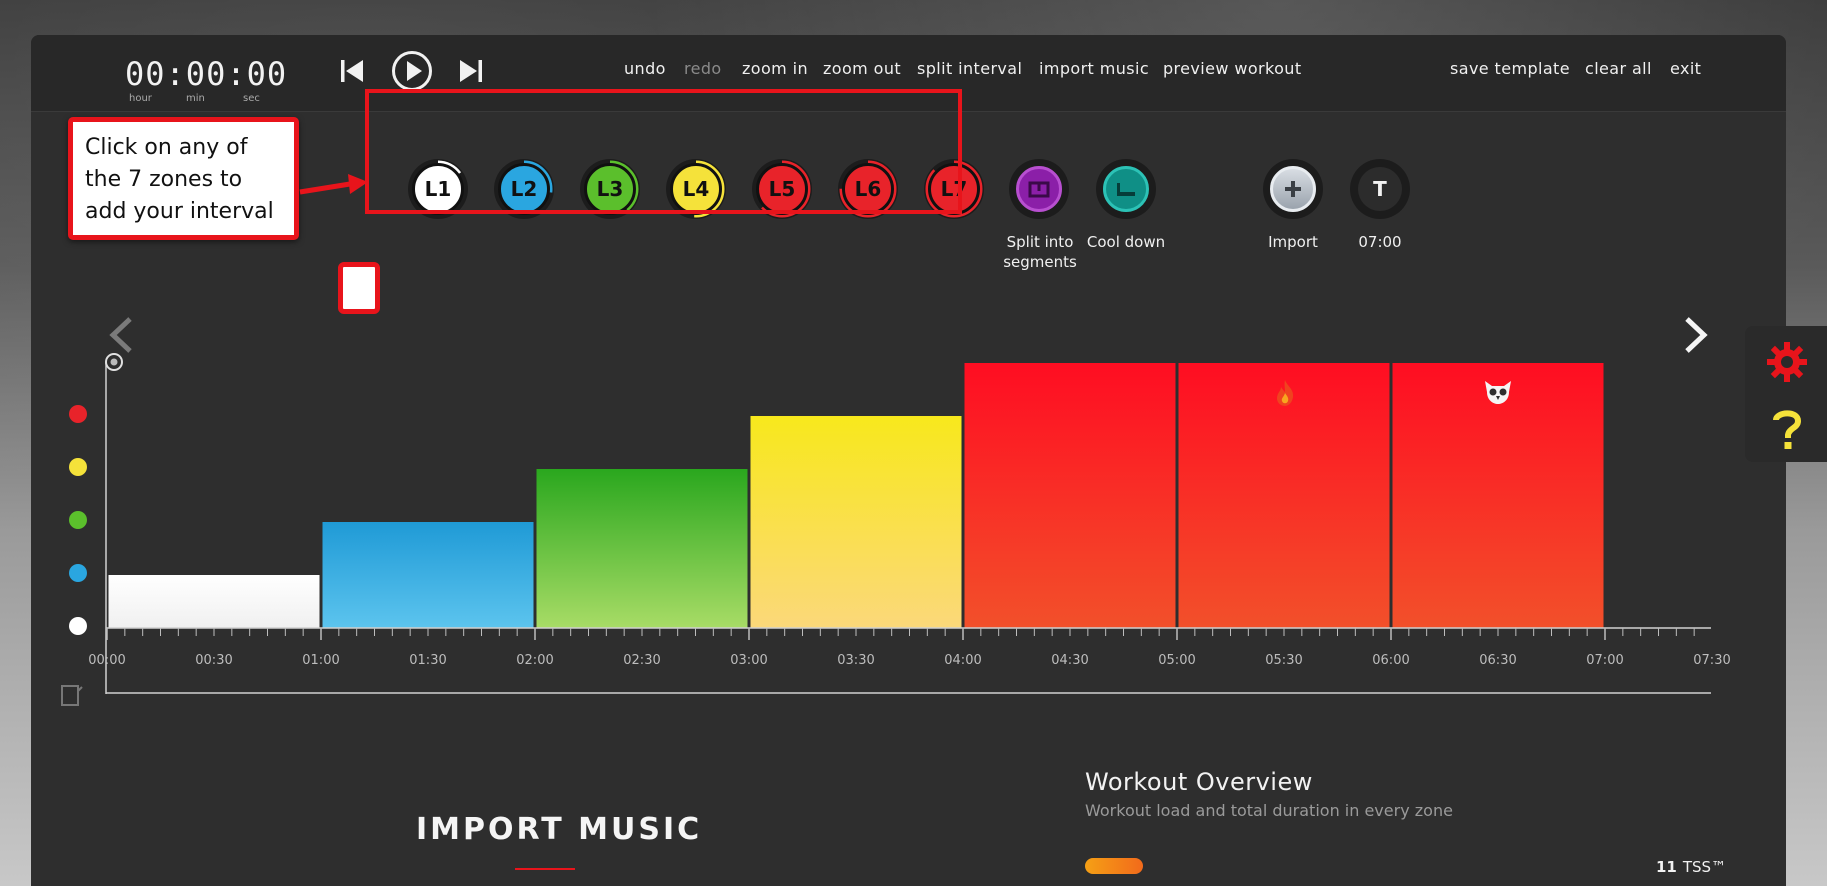  What do you see at coordinates (1787, 429) in the screenshot?
I see `help-icon` at bounding box center [1787, 429].